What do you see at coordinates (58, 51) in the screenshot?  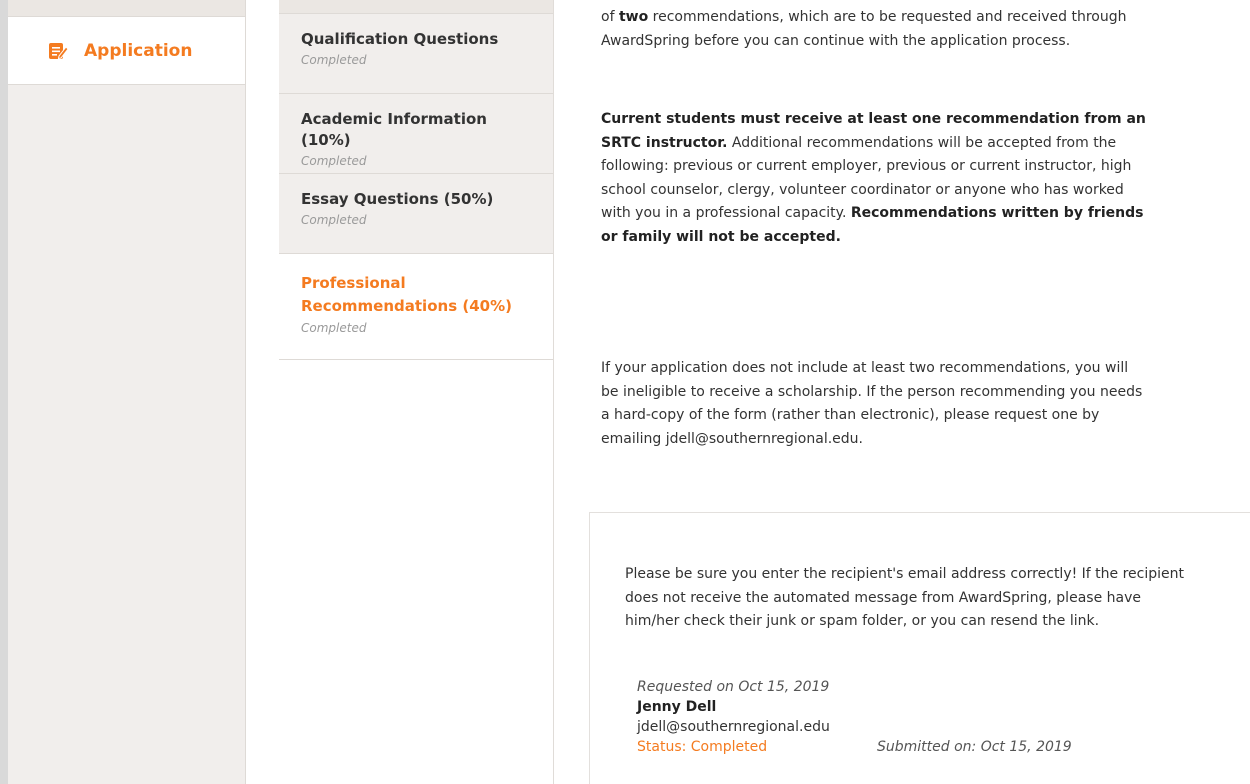 I see `edit-form-icon` at bounding box center [58, 51].